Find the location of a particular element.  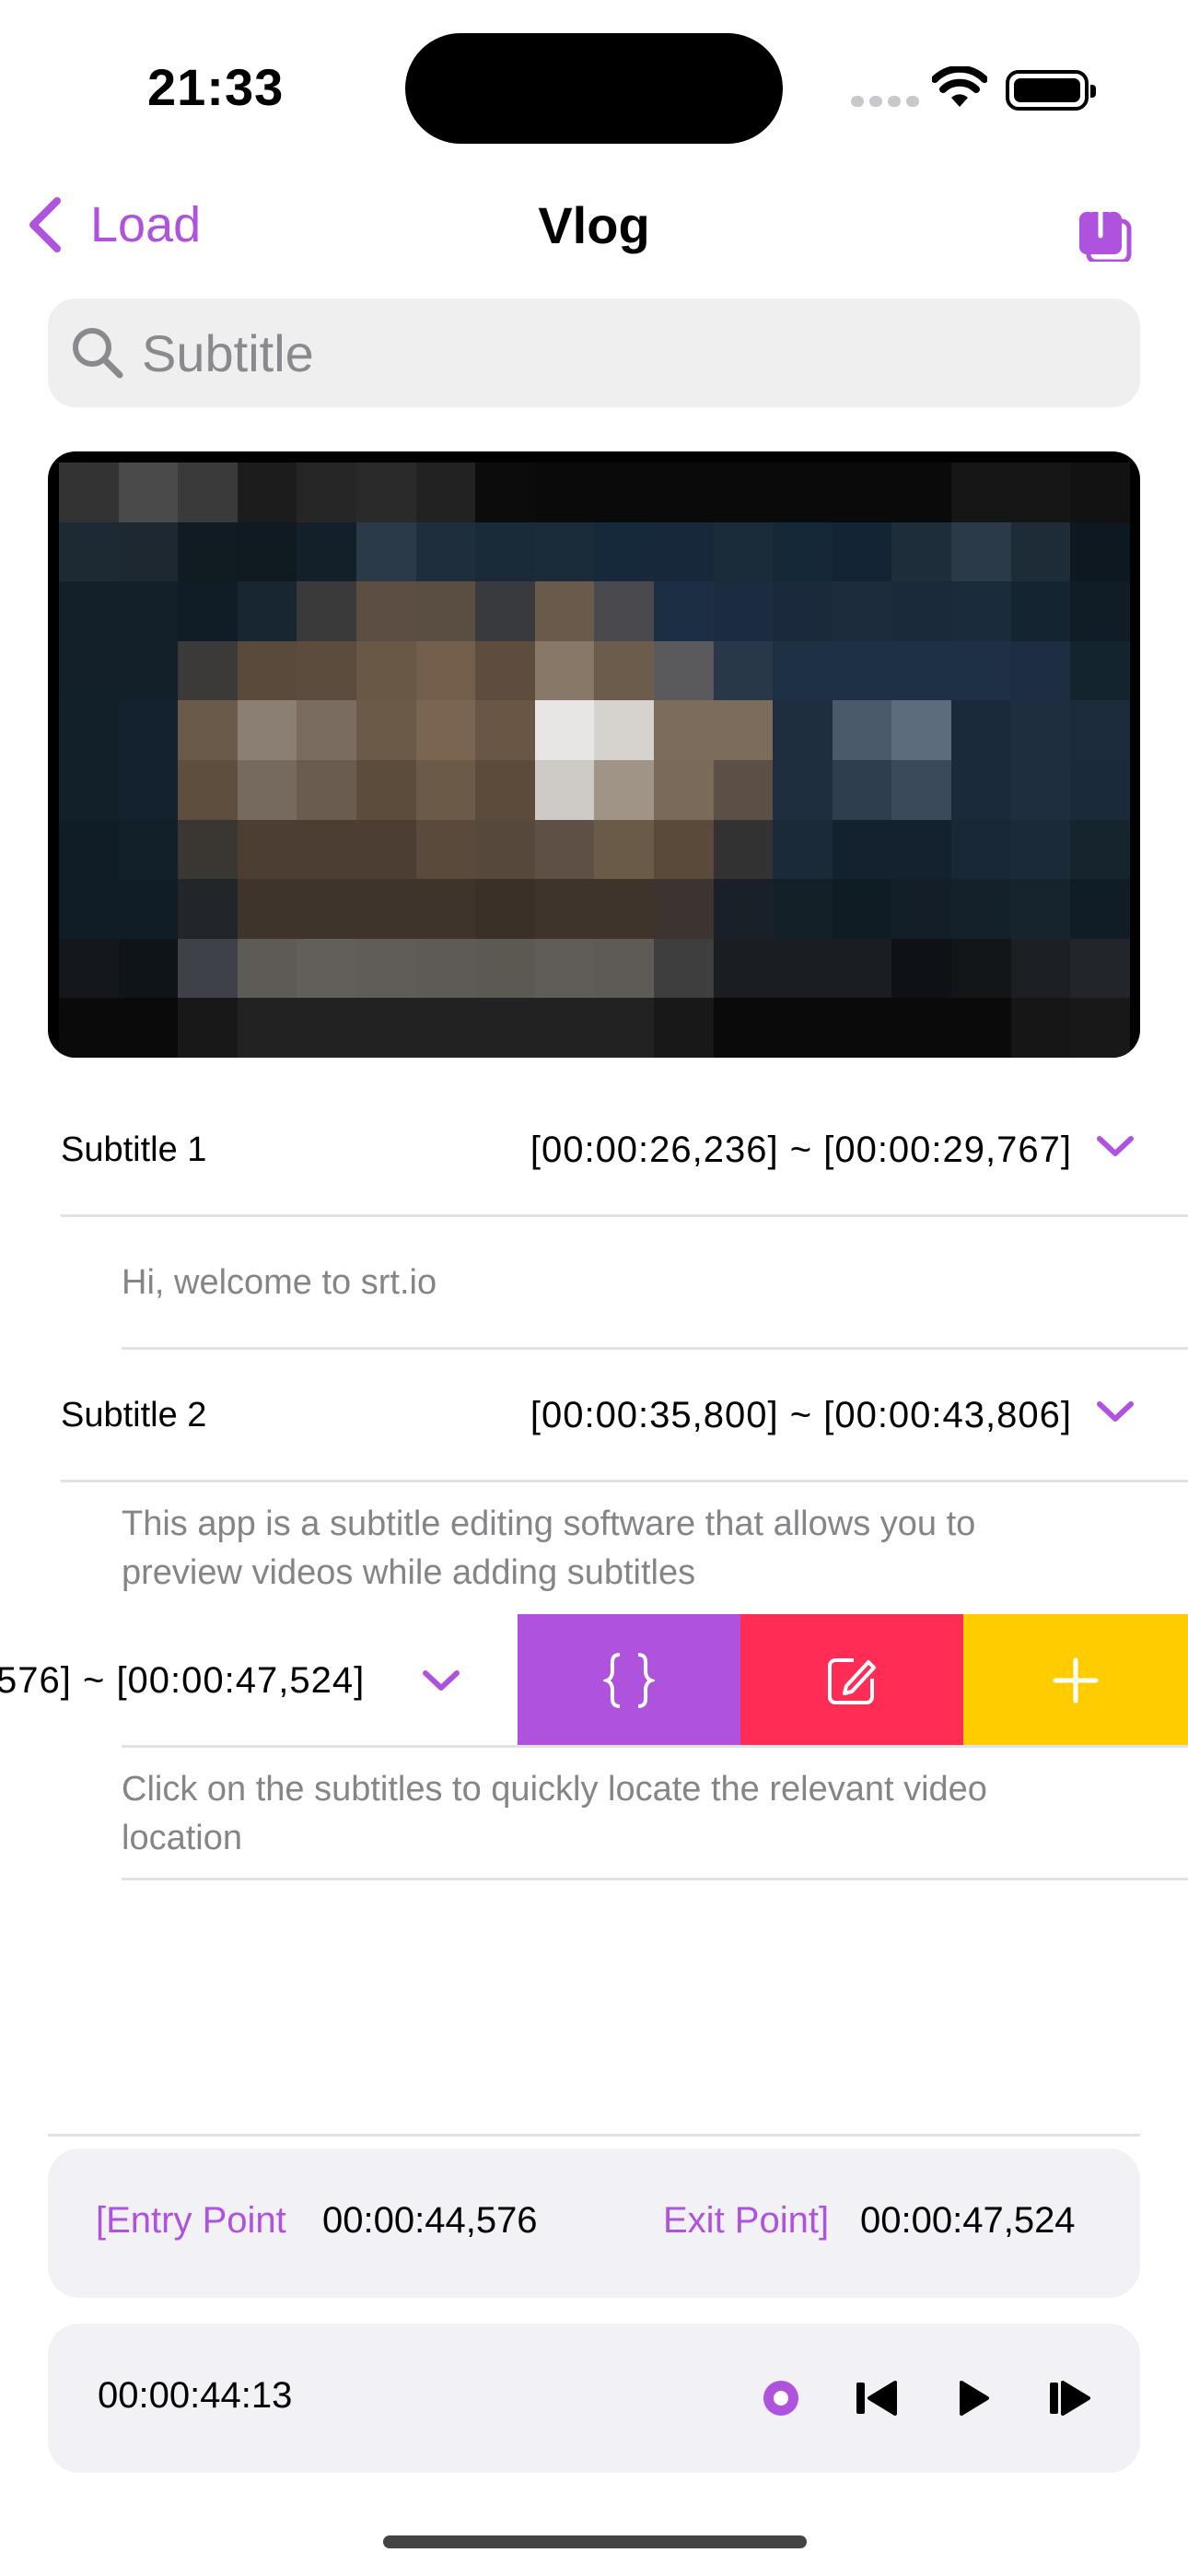

share-icon is located at coordinates (1105, 231).